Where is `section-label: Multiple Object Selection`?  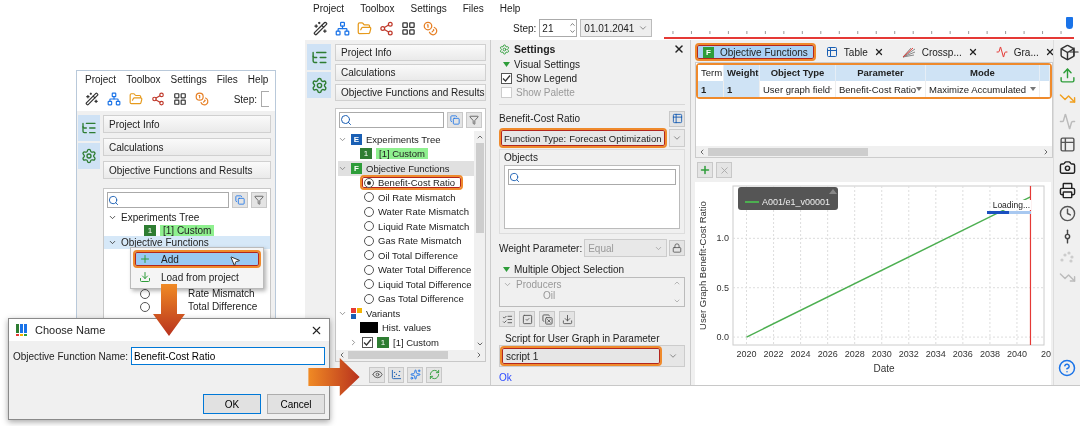 section-label: Multiple Object Selection is located at coordinates (569, 269).